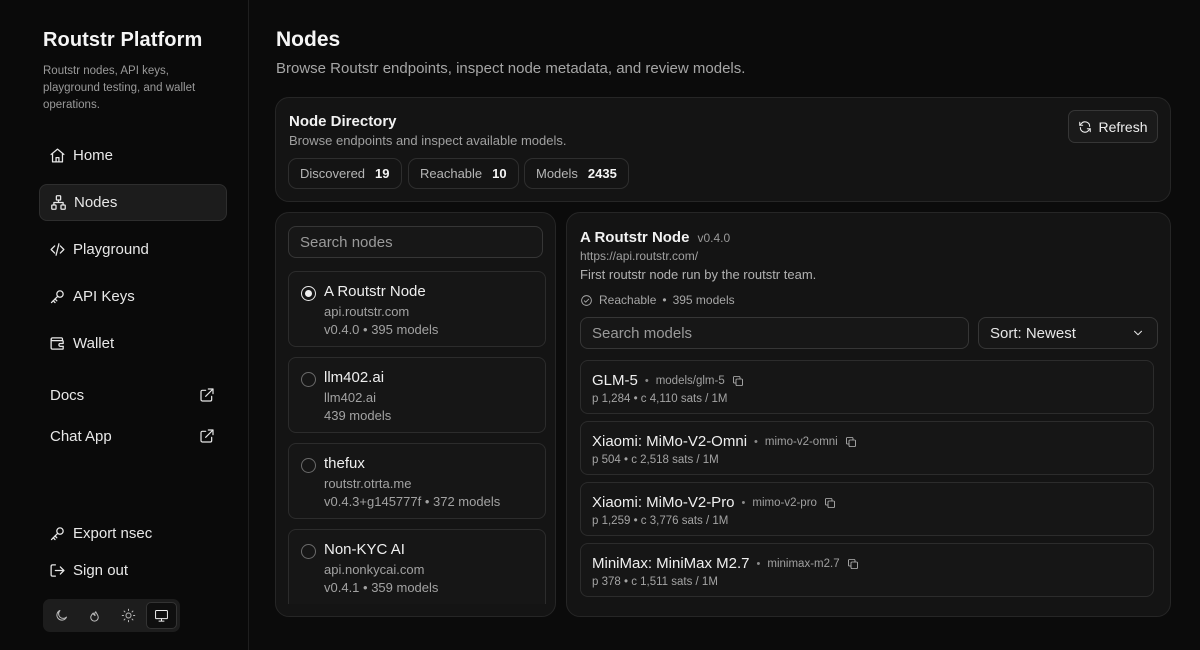 The image size is (1200, 650). Describe the element at coordinates (344, 463) in the screenshot. I see `node-name: thefux` at that location.